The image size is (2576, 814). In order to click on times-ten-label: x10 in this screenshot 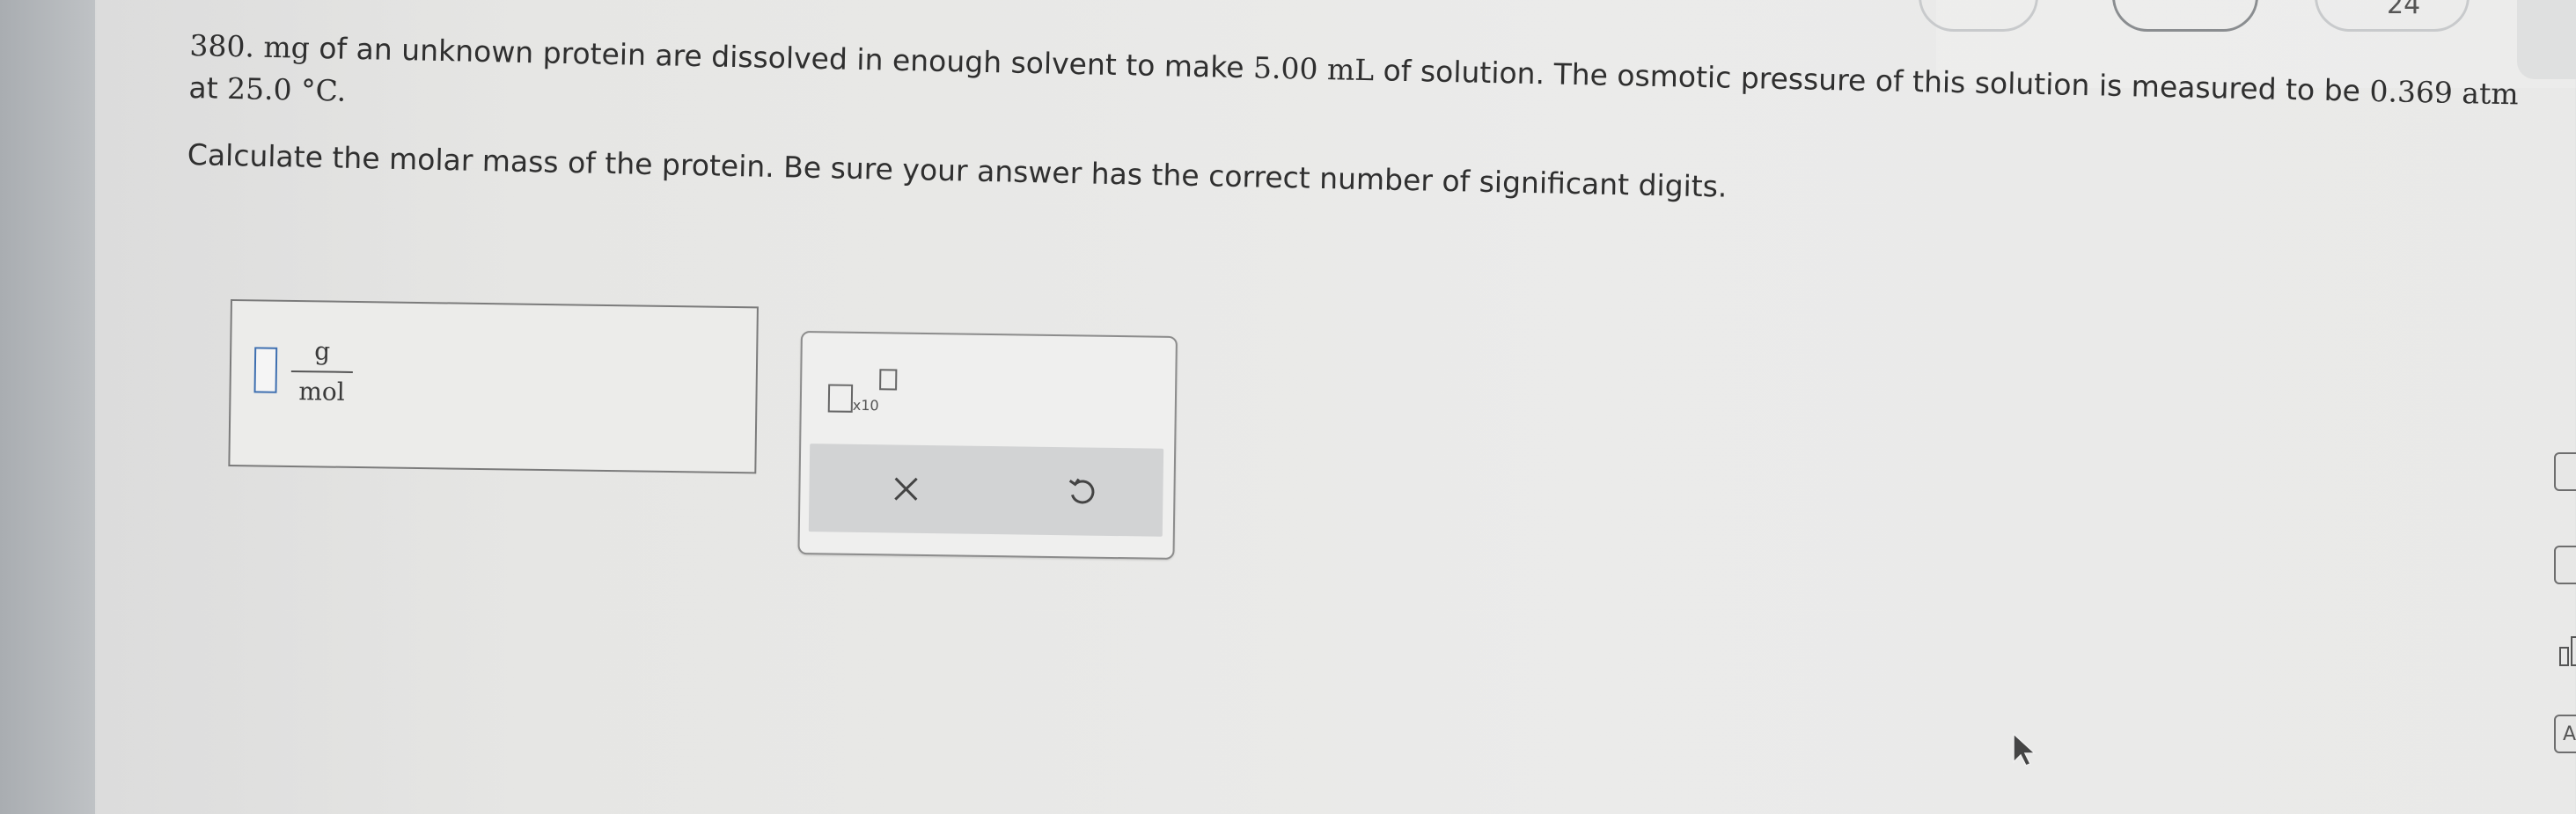, I will do `click(865, 405)`.